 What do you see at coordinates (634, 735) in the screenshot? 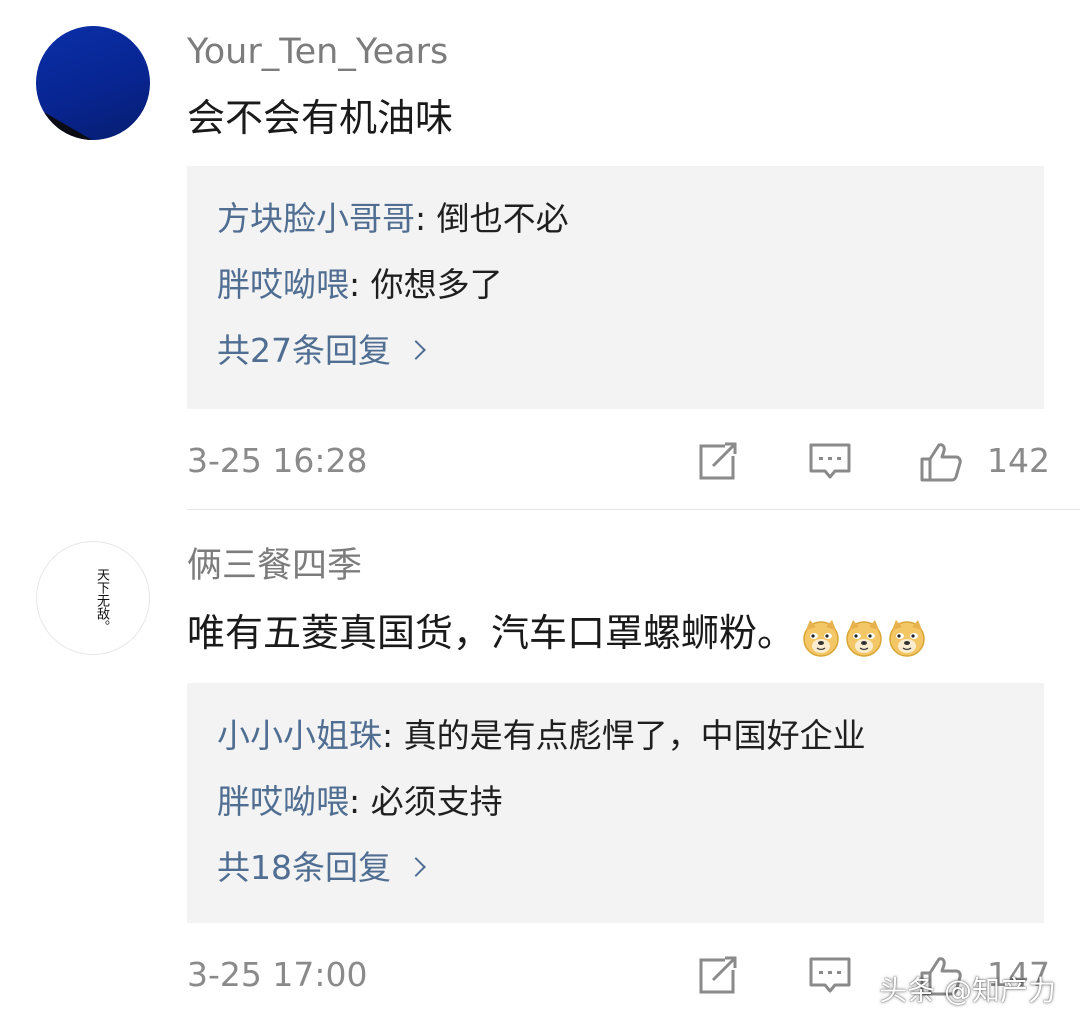
I see `reply-text: 真的是有点彪悍了，中国好企业` at bounding box center [634, 735].